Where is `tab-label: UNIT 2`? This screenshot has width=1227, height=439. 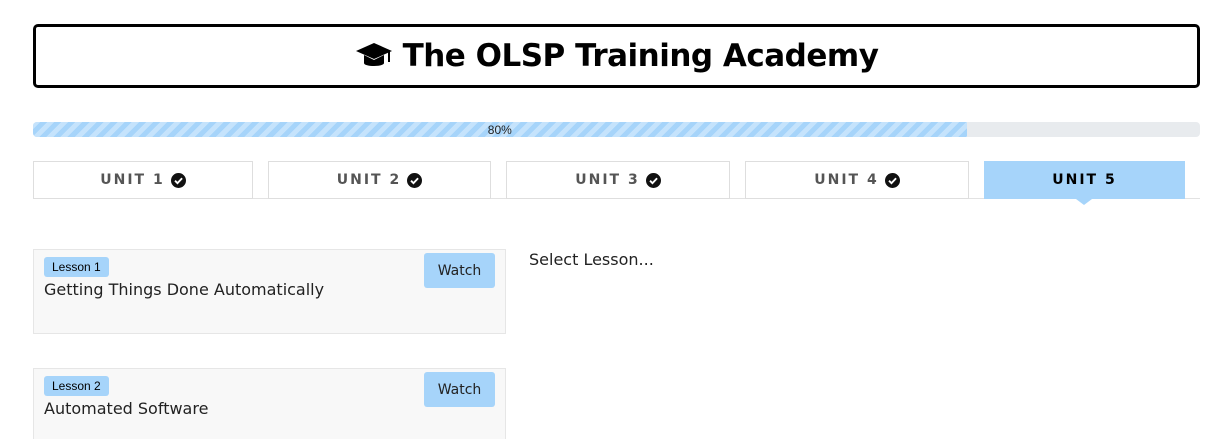
tab-label: UNIT 2 is located at coordinates (369, 180).